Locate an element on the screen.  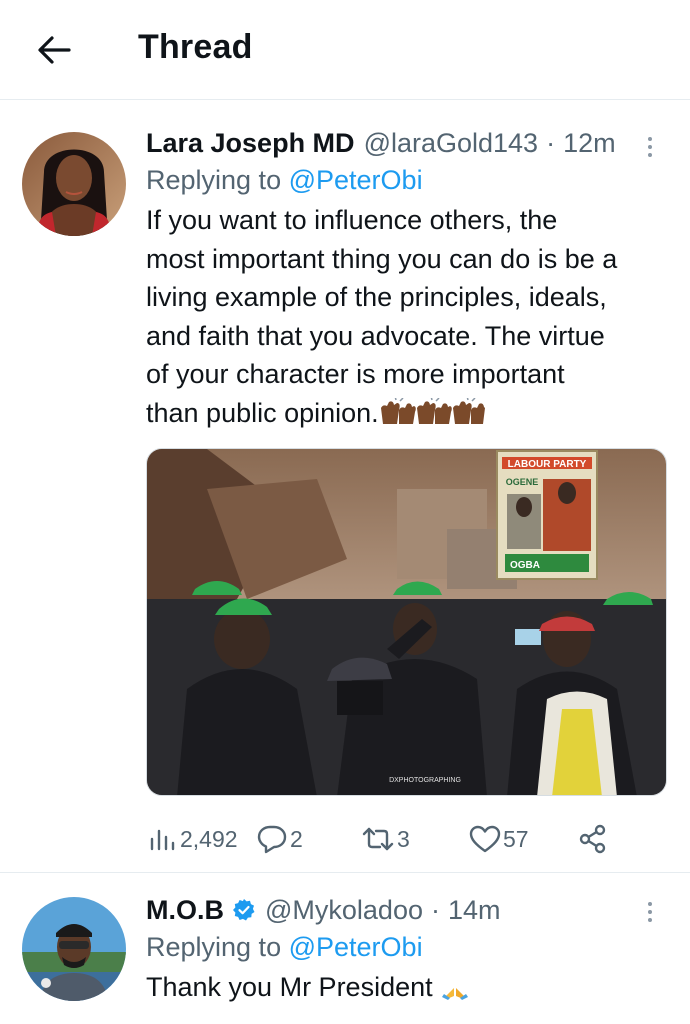
tweet-text-line: If you want to influence others, the is located at coordinates (352, 220).